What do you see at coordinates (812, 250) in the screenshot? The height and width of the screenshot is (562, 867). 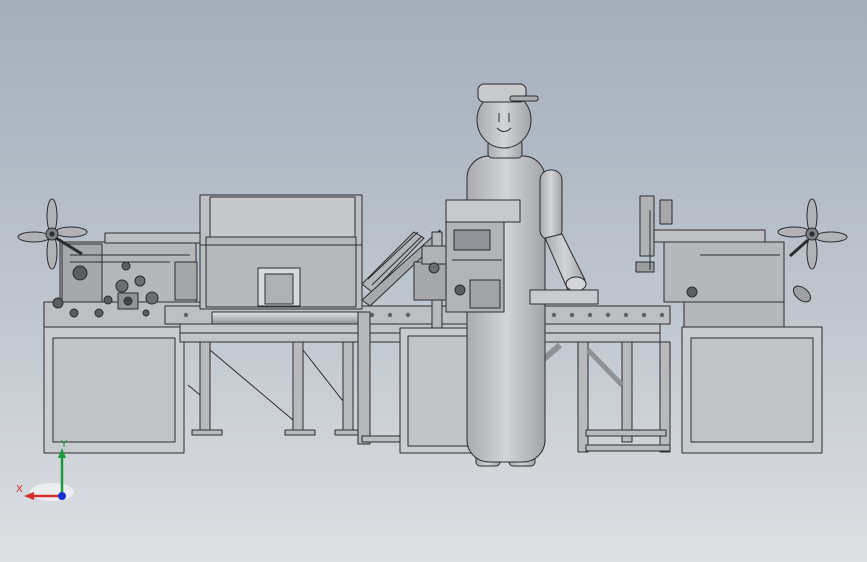 I see `right-unwind-reel` at bounding box center [812, 250].